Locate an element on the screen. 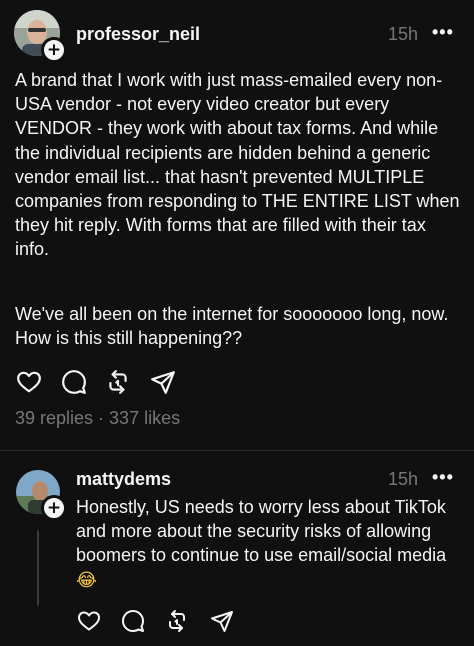 Image resolution: width=474 pixels, height=646 pixels. post-username: professor_neil is located at coordinates (138, 34).